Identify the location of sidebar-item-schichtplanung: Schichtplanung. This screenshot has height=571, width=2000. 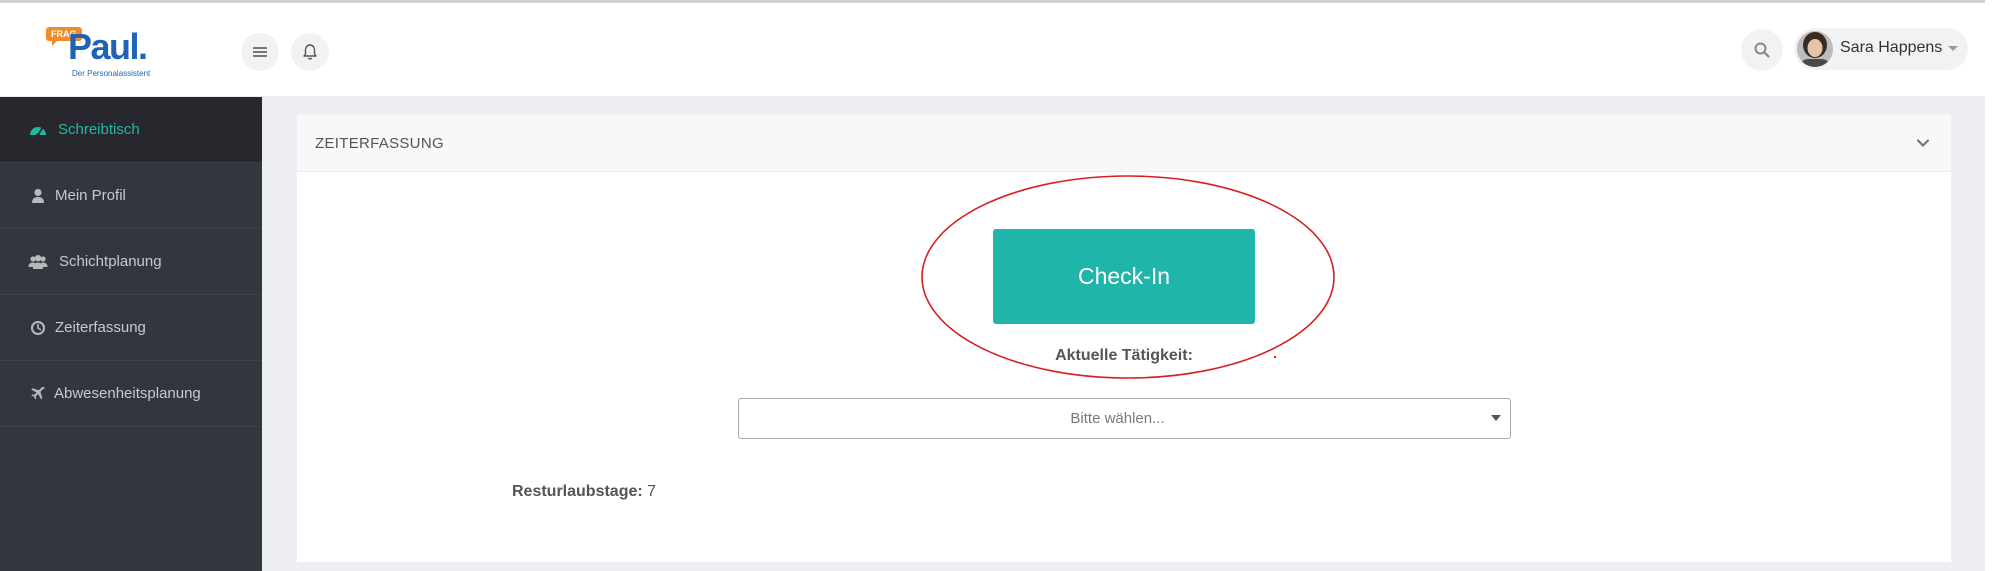
(131, 262).